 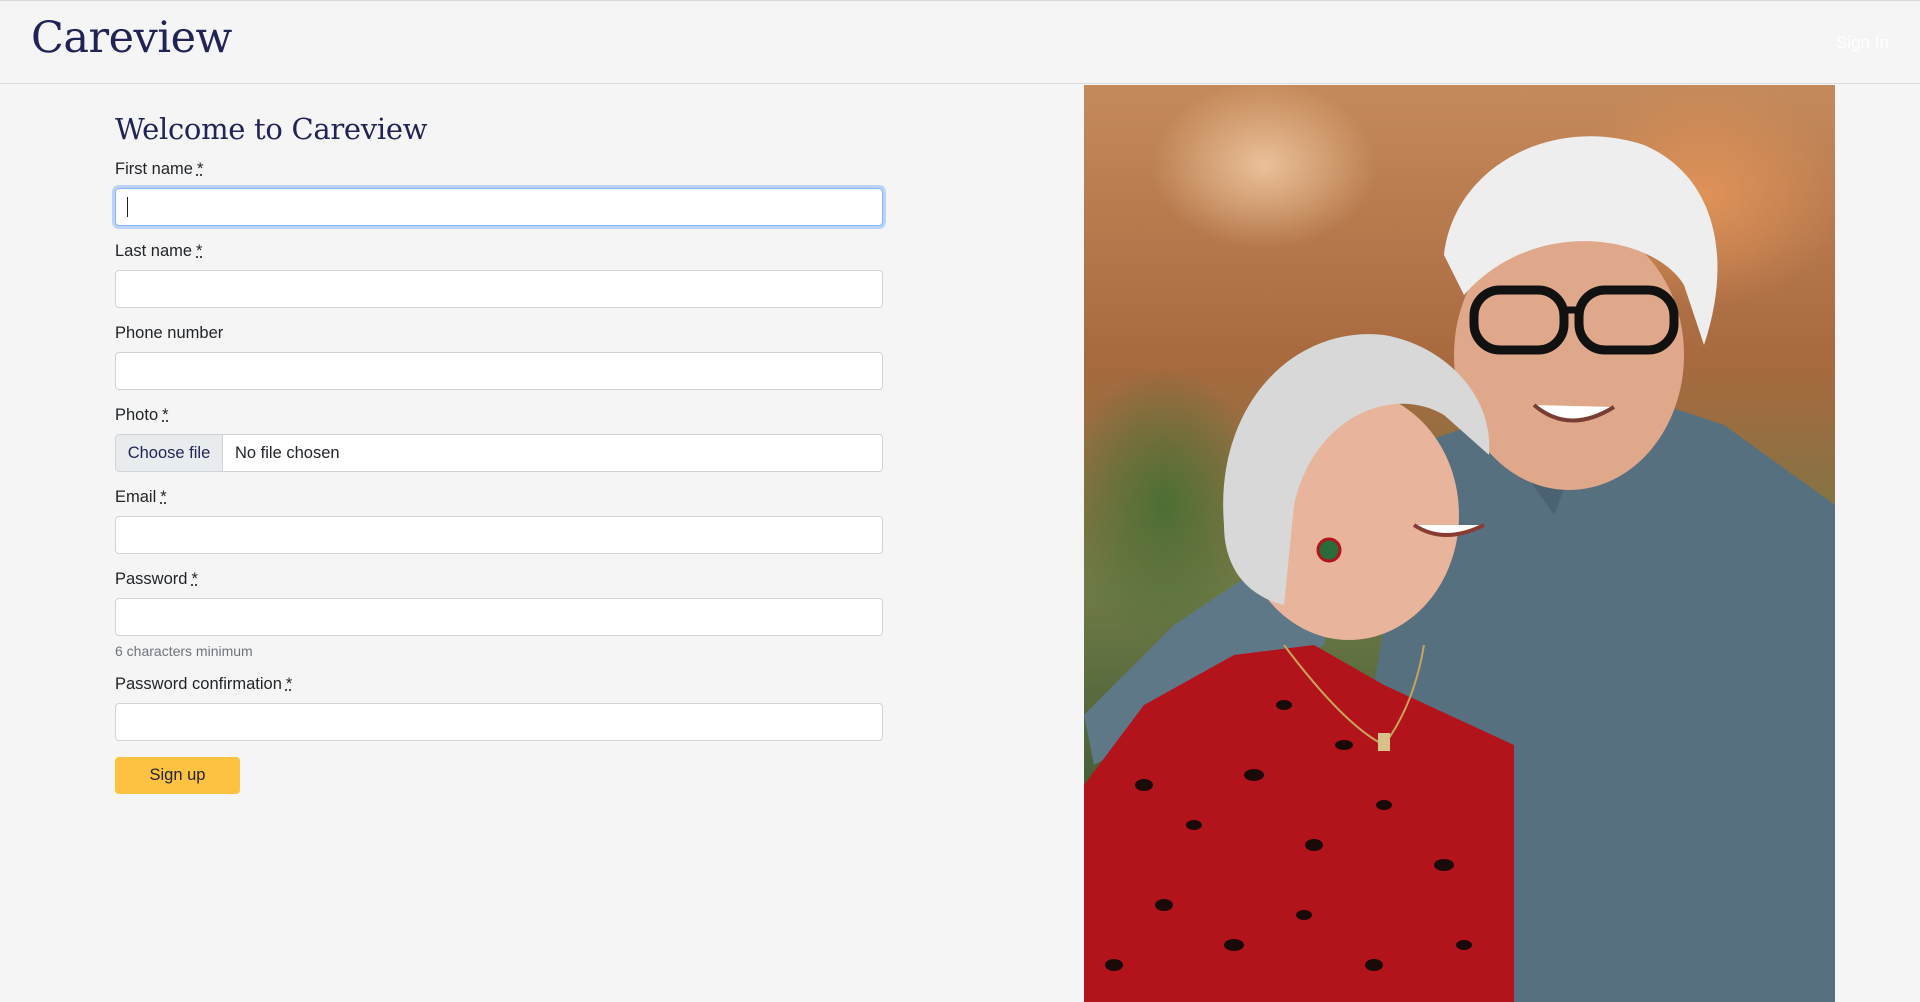 I want to click on brand-logo-link: Careview, so click(x=131, y=38).